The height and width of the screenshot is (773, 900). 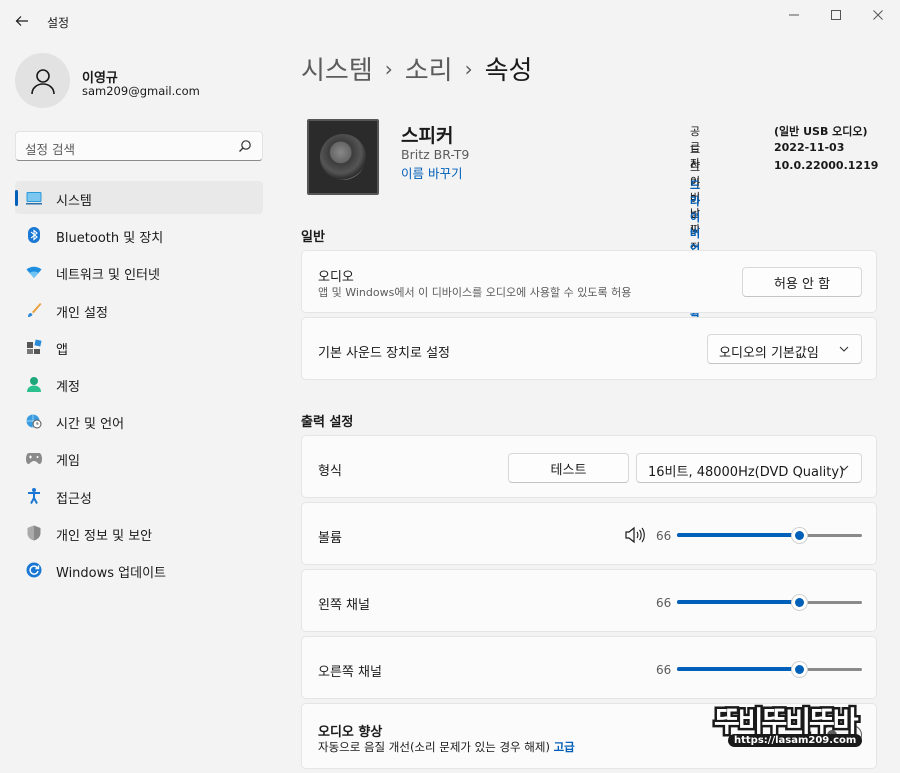 I want to click on breadcrumb: 시스템 › 소리 › 속성, so click(x=416, y=68).